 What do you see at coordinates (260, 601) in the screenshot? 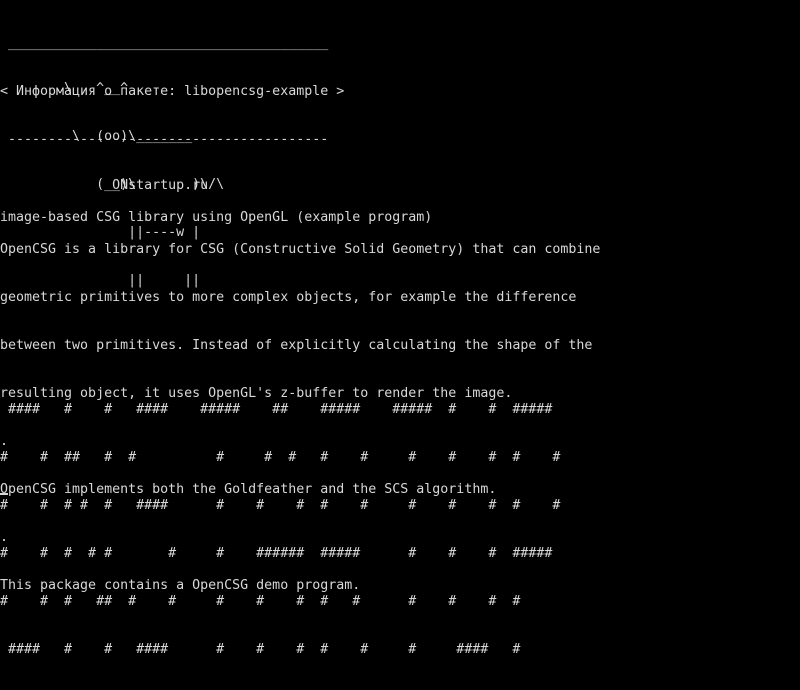
I see `banner-line: # # # ## # # # # # # # # # # #` at bounding box center [260, 601].